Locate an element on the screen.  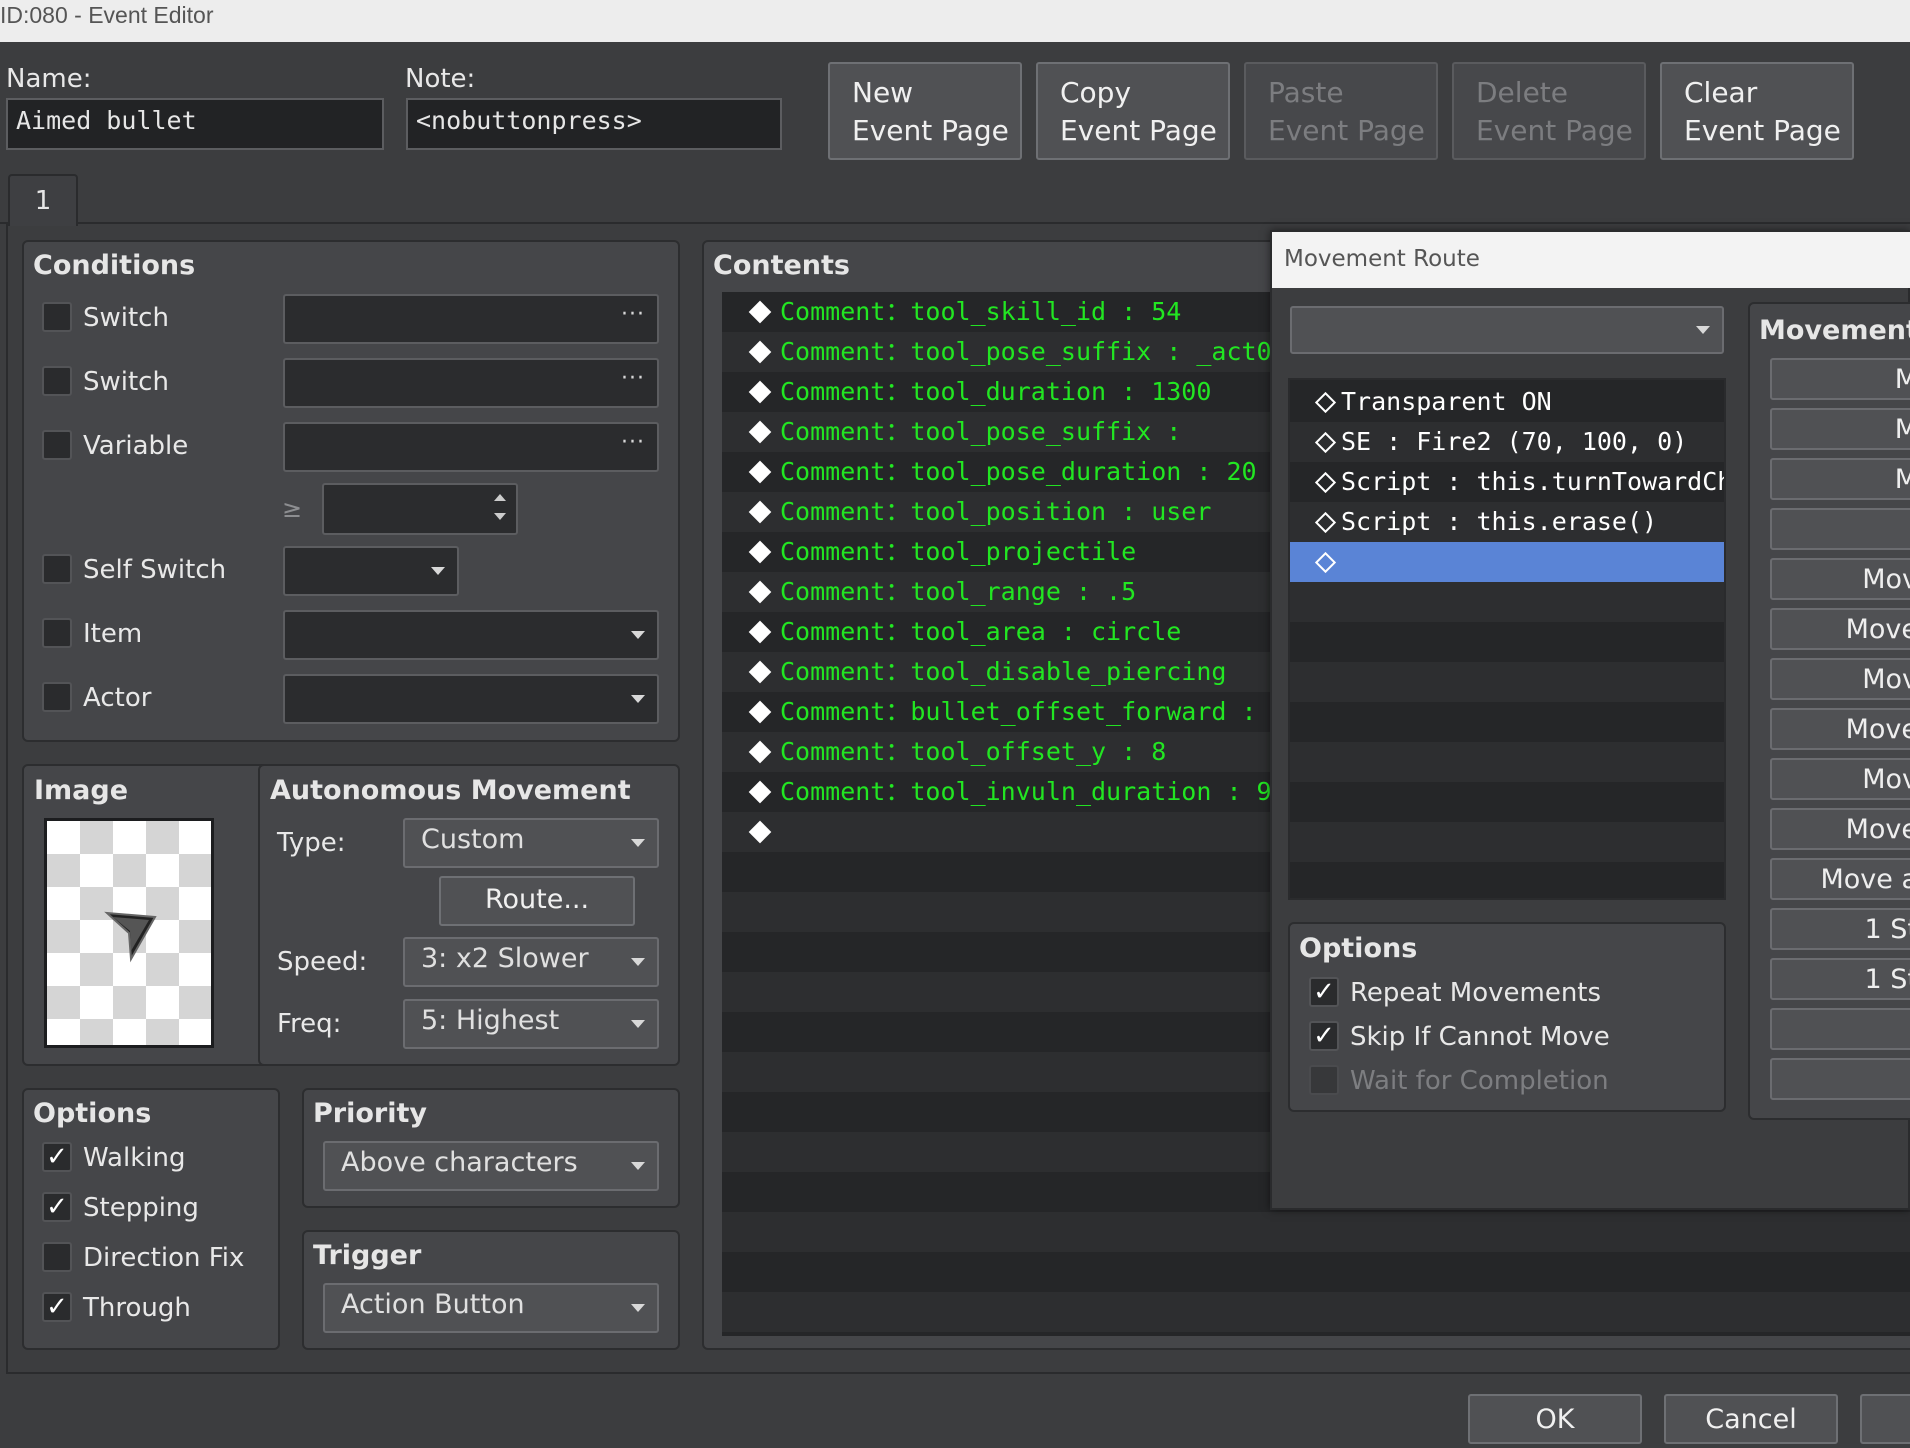
cancel-button: Cancel is located at coordinates (1751, 1419).